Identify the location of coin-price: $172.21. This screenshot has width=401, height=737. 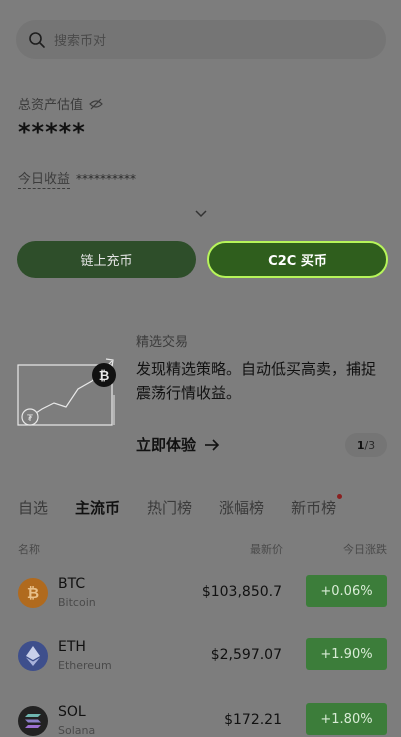
(253, 720).